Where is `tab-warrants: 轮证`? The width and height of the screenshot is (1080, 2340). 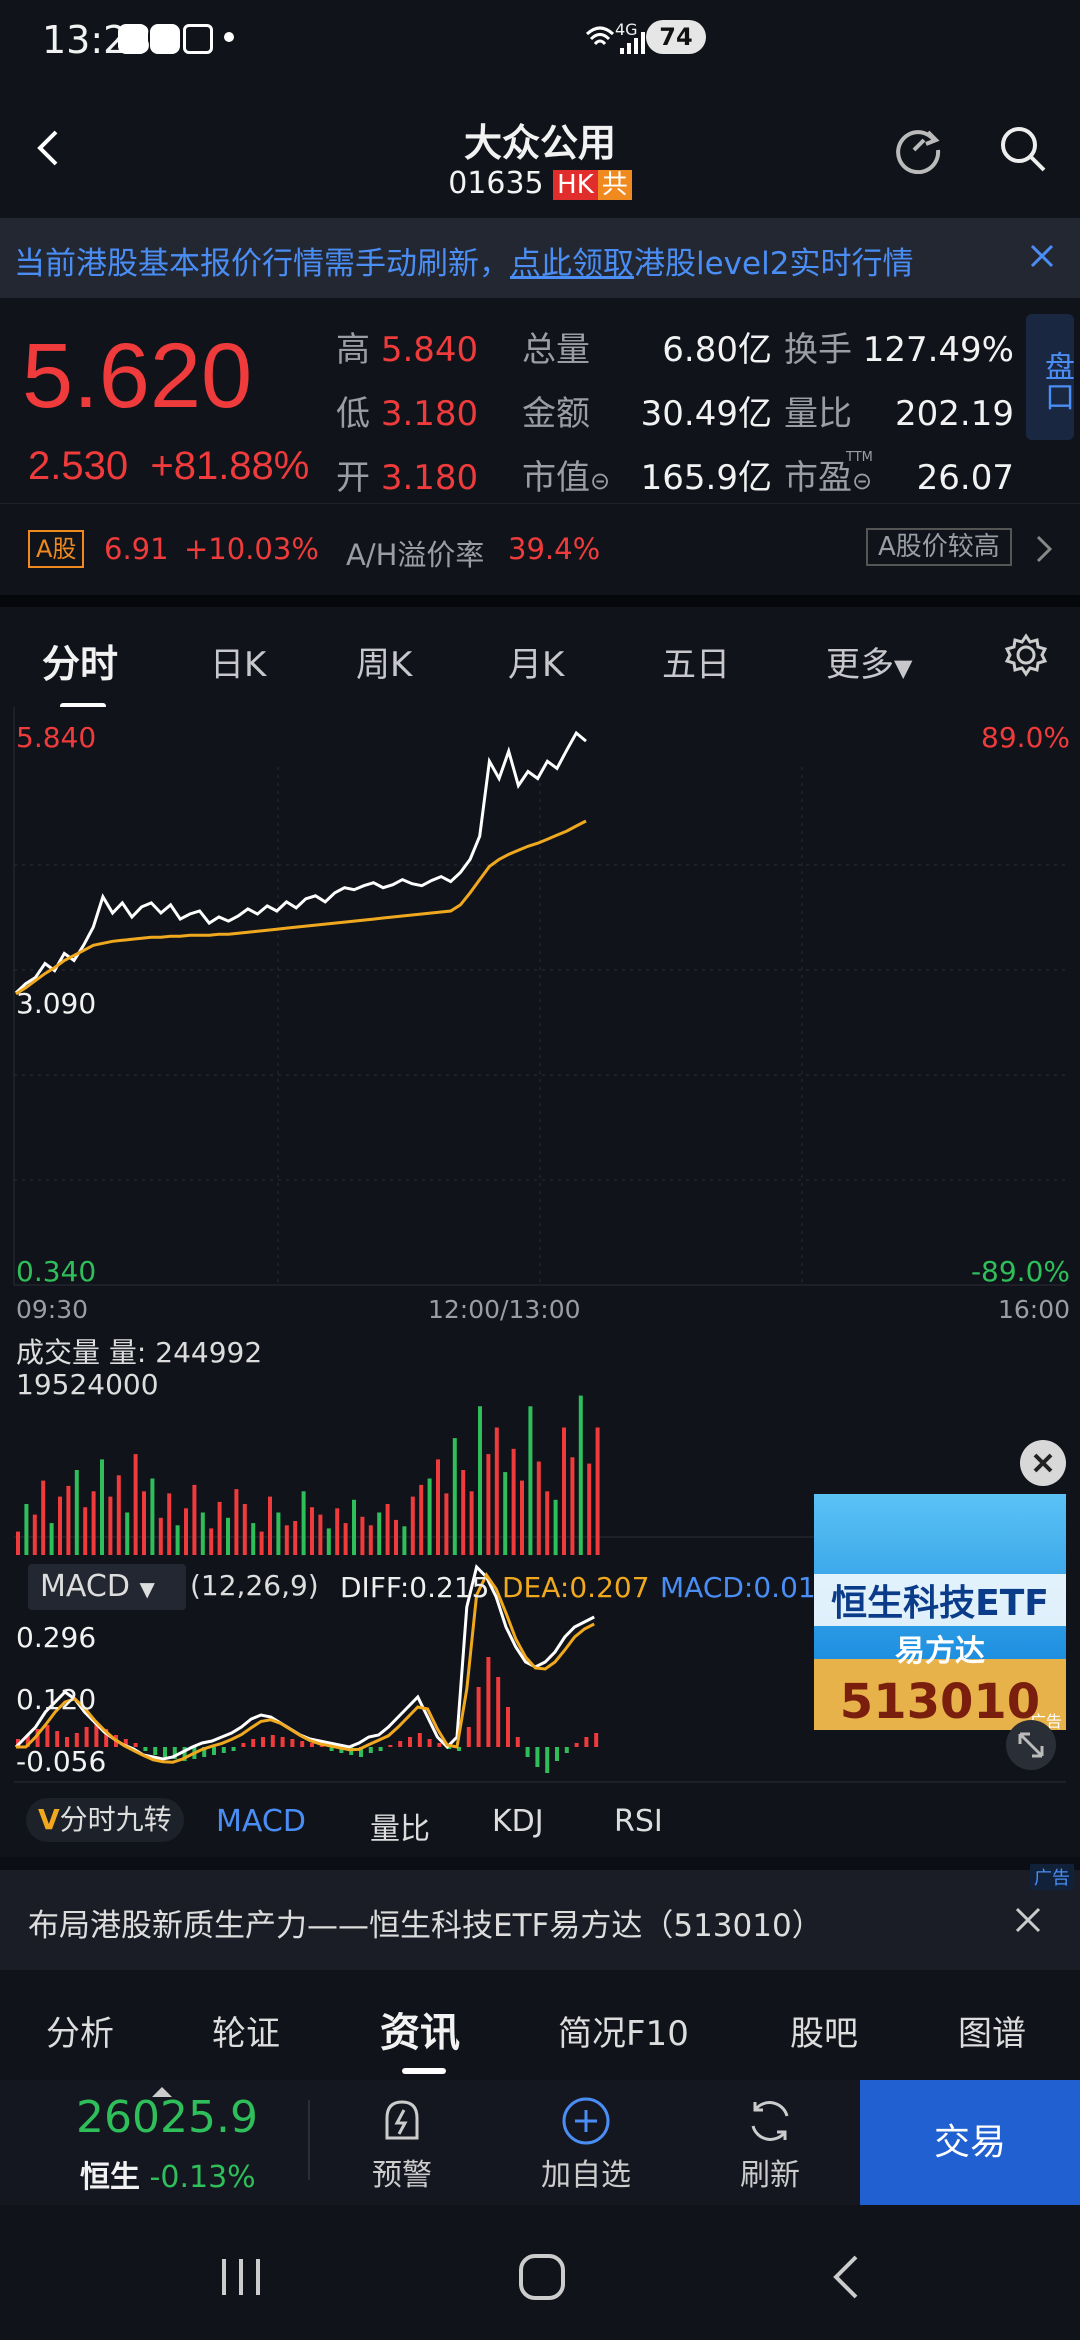
tab-warrants: 轮证 is located at coordinates (246, 2030).